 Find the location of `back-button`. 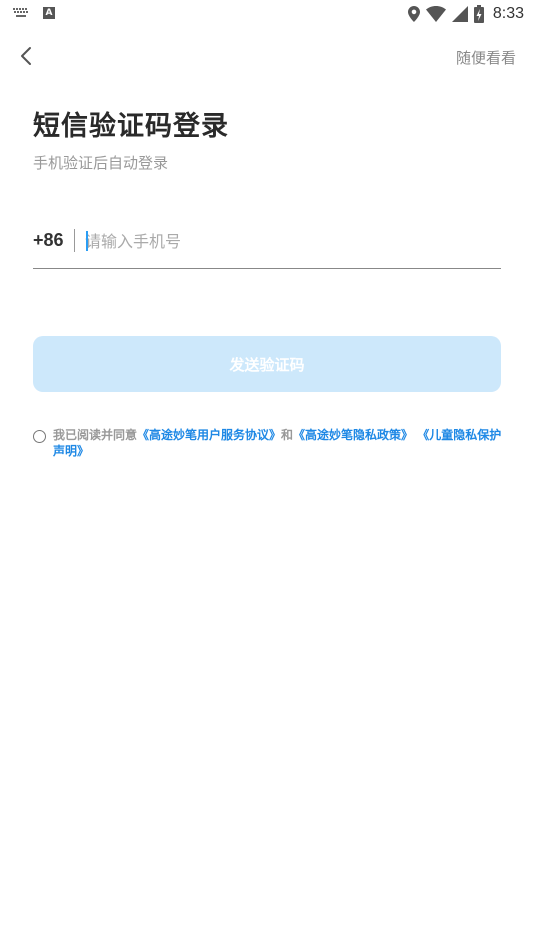

back-button is located at coordinates (26, 56).